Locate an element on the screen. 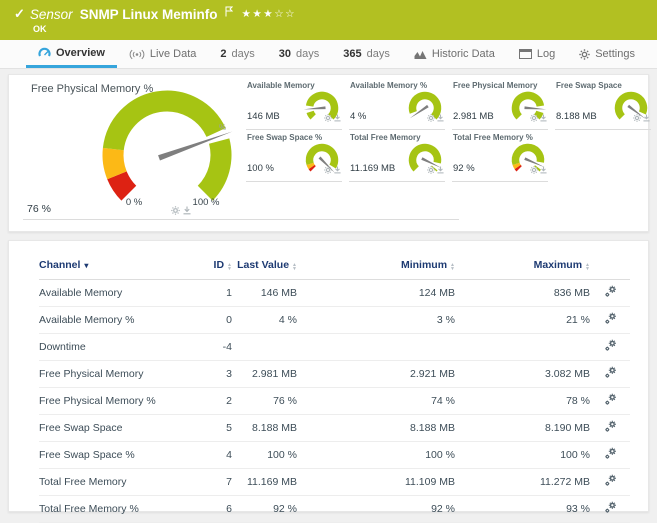 Image resolution: width=657 pixels, height=523 pixels. cell-last-value: 2.981 MB is located at coordinates (264, 374).